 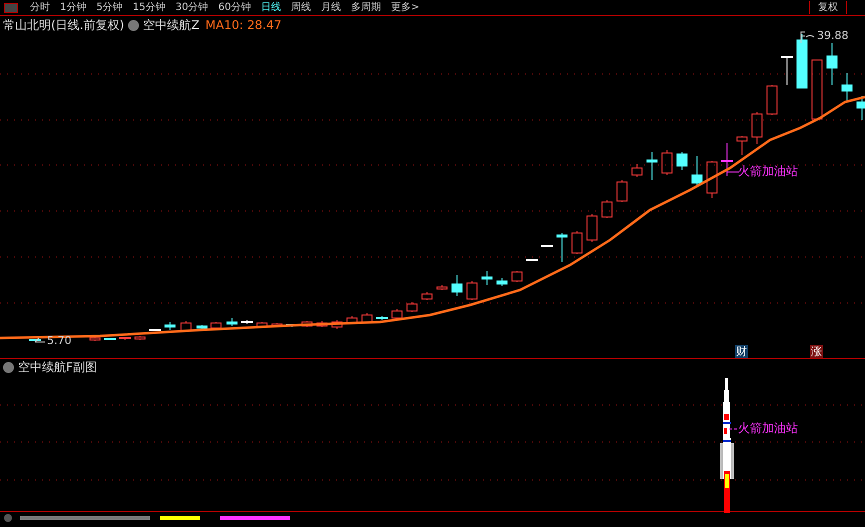 I want to click on period-tab: 周线, so click(x=300, y=7).